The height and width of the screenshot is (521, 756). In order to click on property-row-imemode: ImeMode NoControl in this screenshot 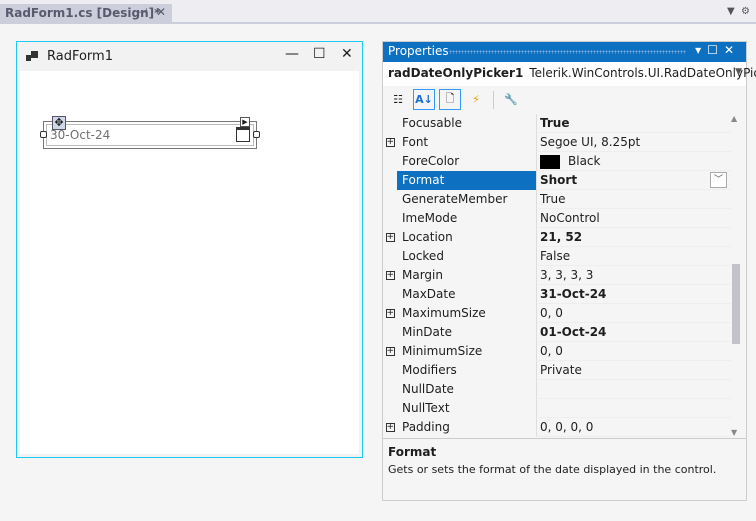, I will do `click(564, 218)`.